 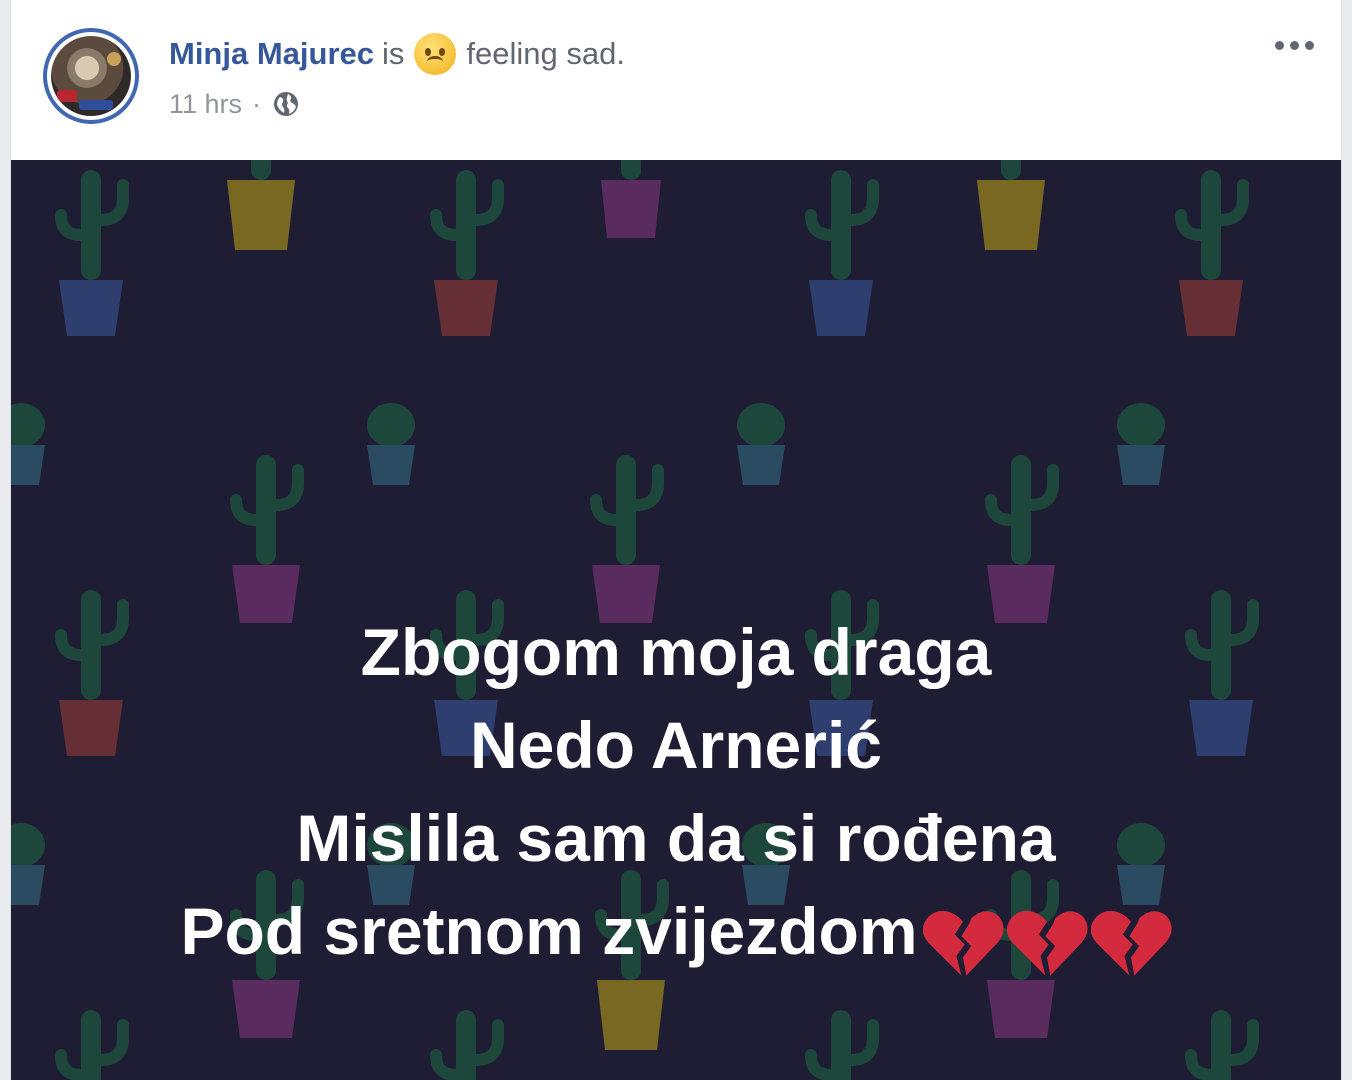 I want to click on post-meta: 11 hrs ·, so click(x=235, y=104).